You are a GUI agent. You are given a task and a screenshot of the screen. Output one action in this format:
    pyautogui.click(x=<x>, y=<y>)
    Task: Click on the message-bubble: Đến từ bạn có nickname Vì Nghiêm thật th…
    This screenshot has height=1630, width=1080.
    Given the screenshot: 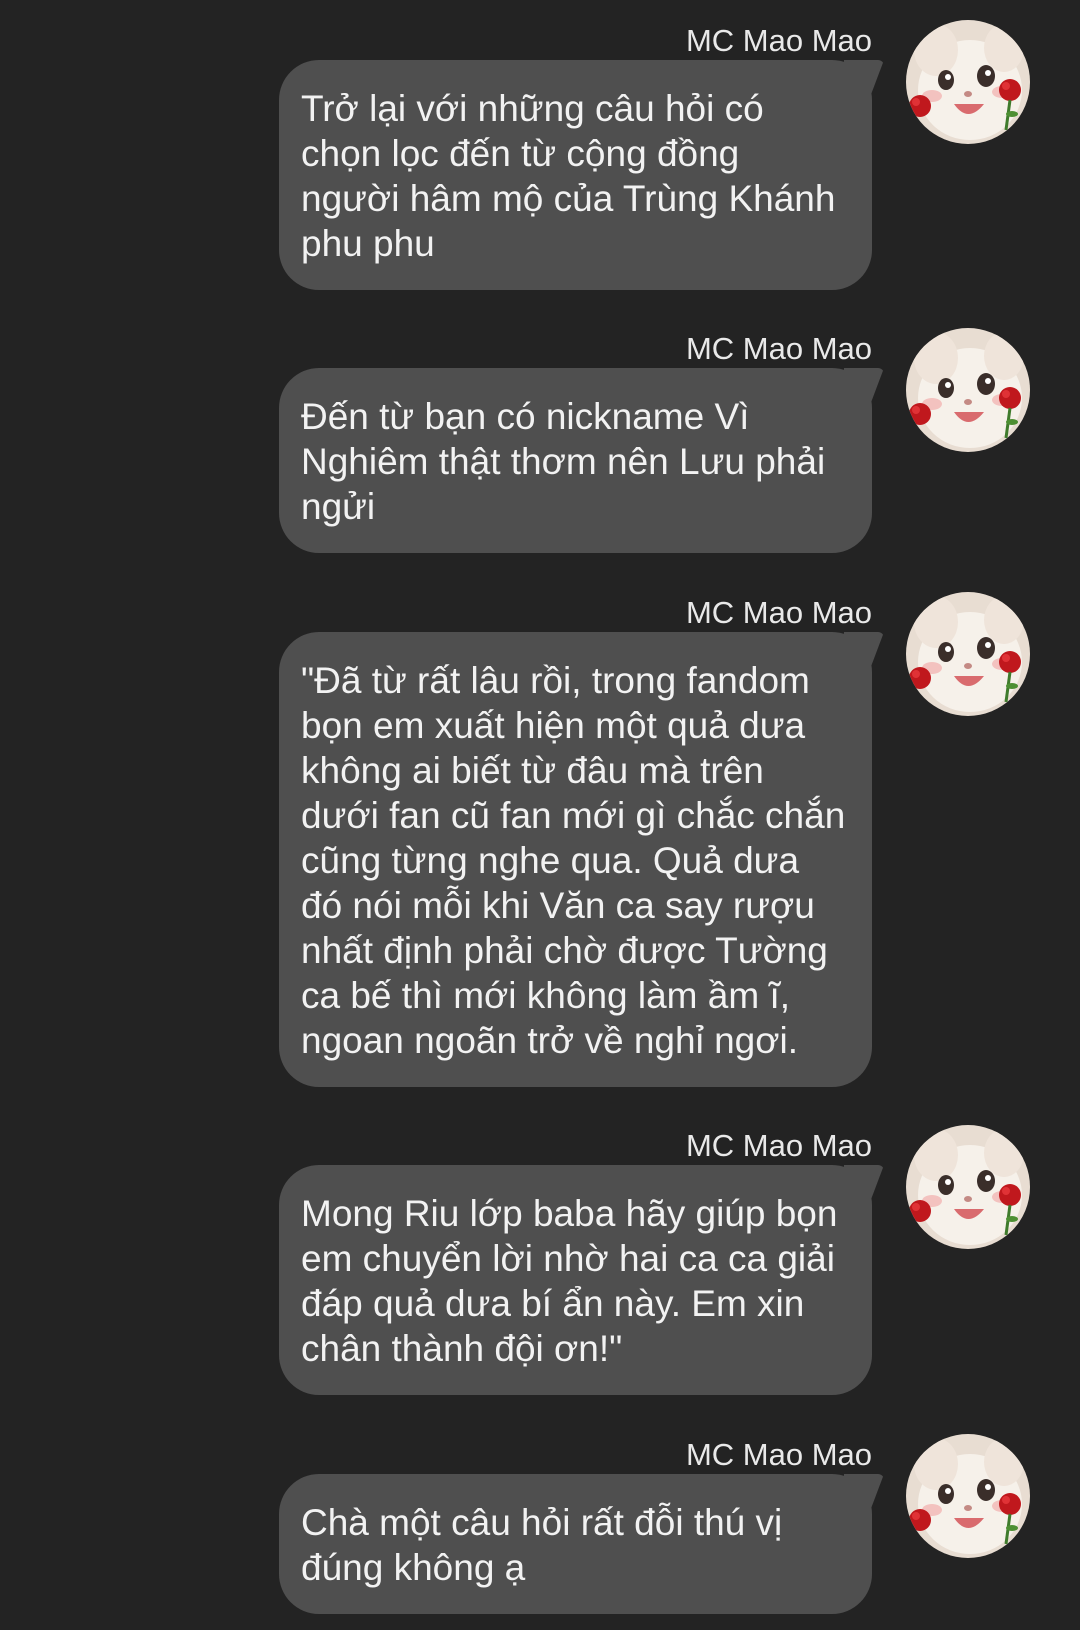 What is the action you would take?
    pyautogui.click(x=581, y=460)
    